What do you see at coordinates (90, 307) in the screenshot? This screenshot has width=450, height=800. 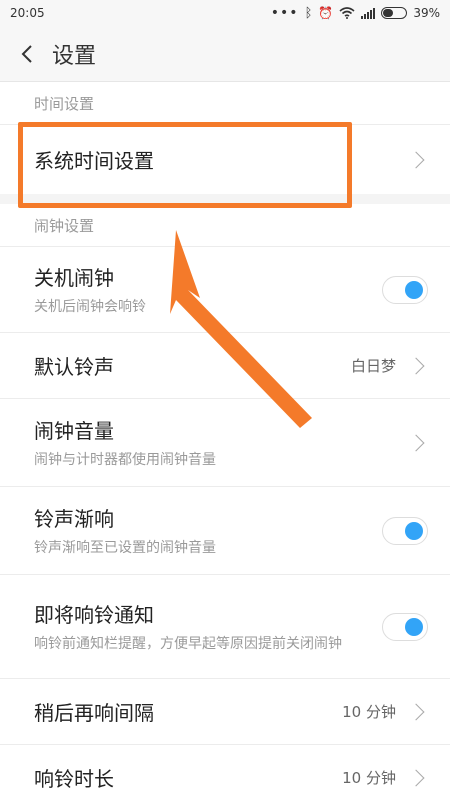 I see `power-off-alarm-subtitle: 关机后闹钟会响铃` at bounding box center [90, 307].